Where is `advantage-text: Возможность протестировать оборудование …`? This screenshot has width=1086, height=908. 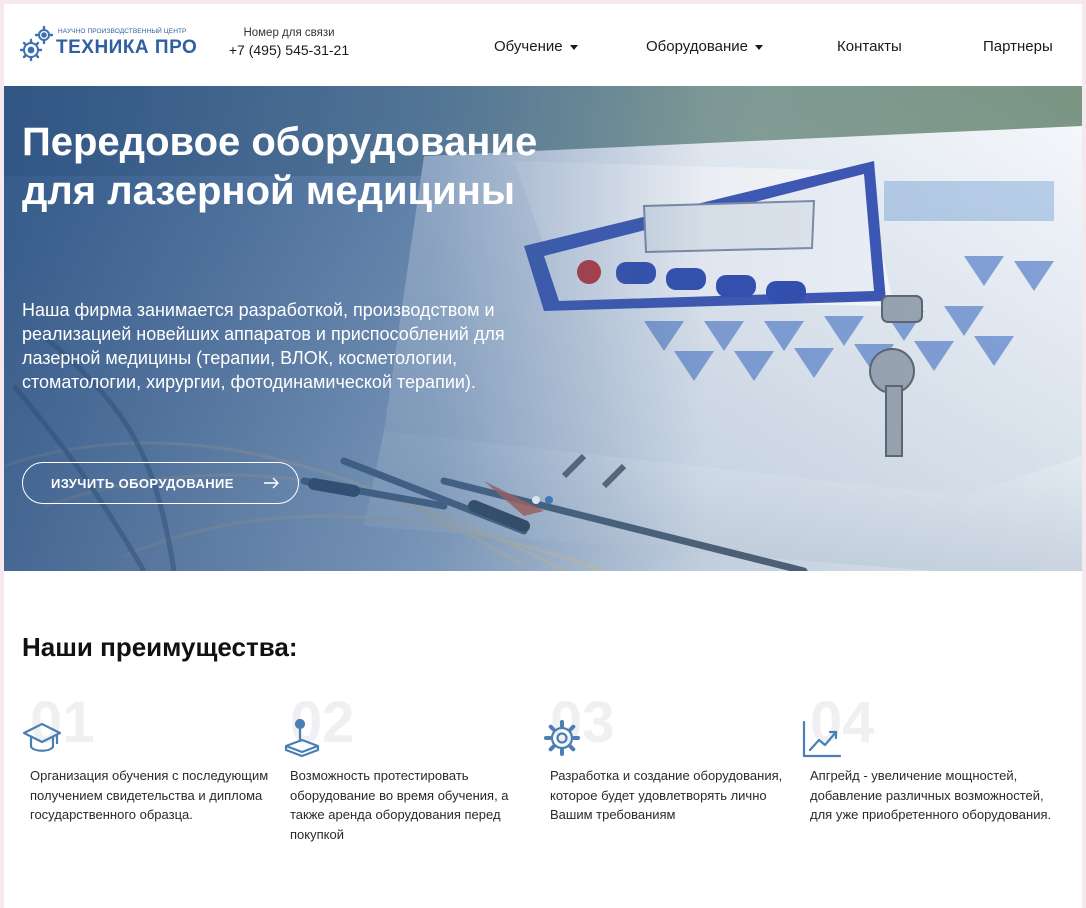 advantage-text: Возможность протестировать оборудование … is located at coordinates (399, 805).